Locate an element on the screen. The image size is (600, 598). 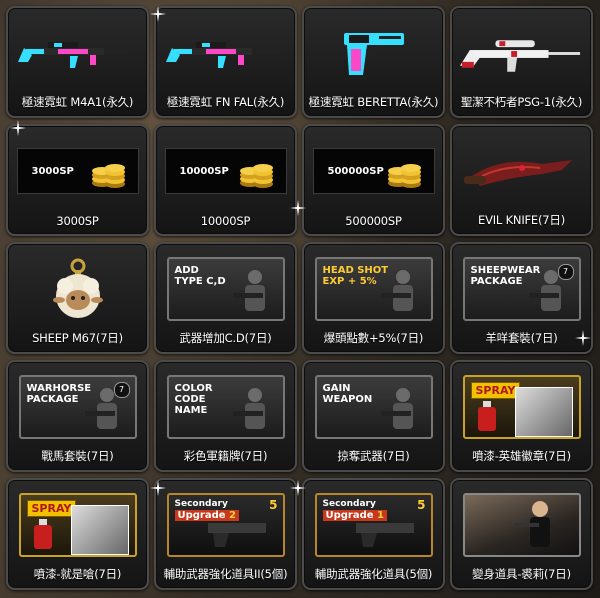
promo-text-line: WARHORSE is located at coordinates (59, 388).